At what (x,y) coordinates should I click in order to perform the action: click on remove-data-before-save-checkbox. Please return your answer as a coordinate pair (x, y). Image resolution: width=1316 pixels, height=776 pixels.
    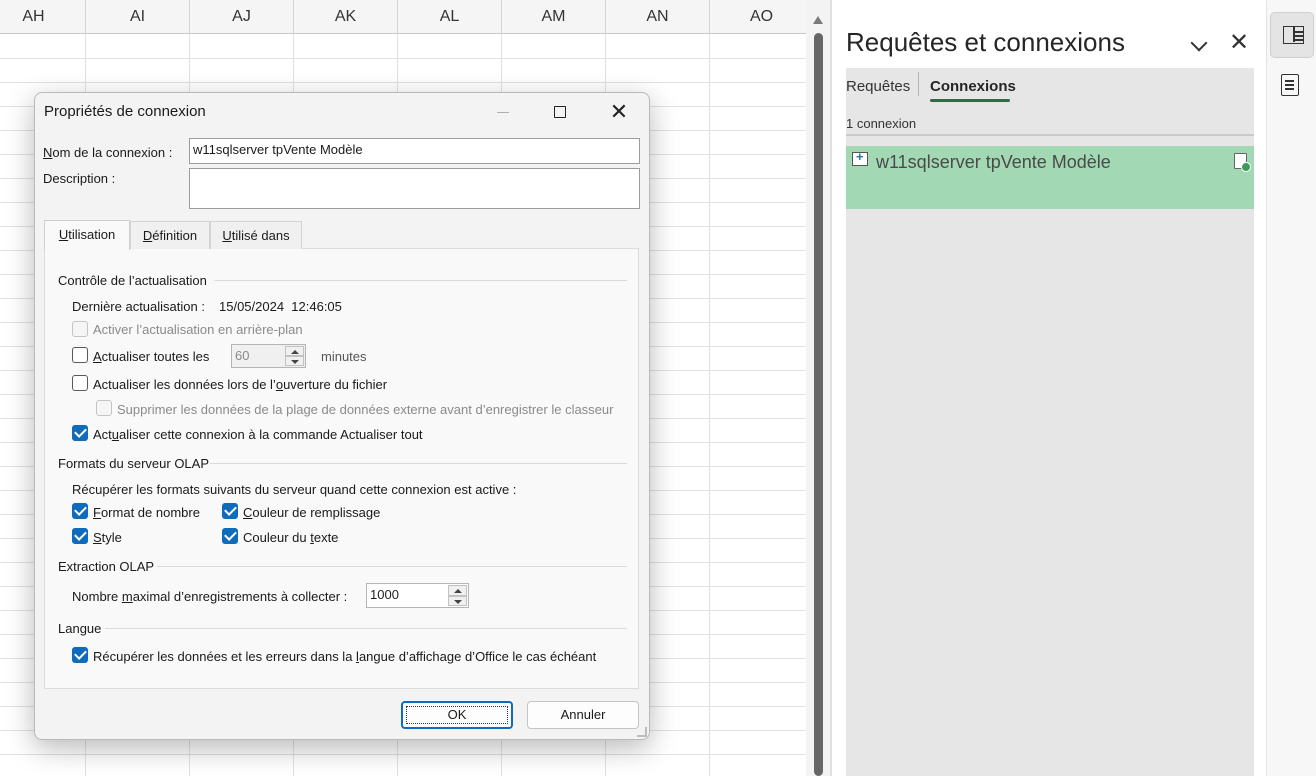
    Looking at the image, I should click on (104, 408).